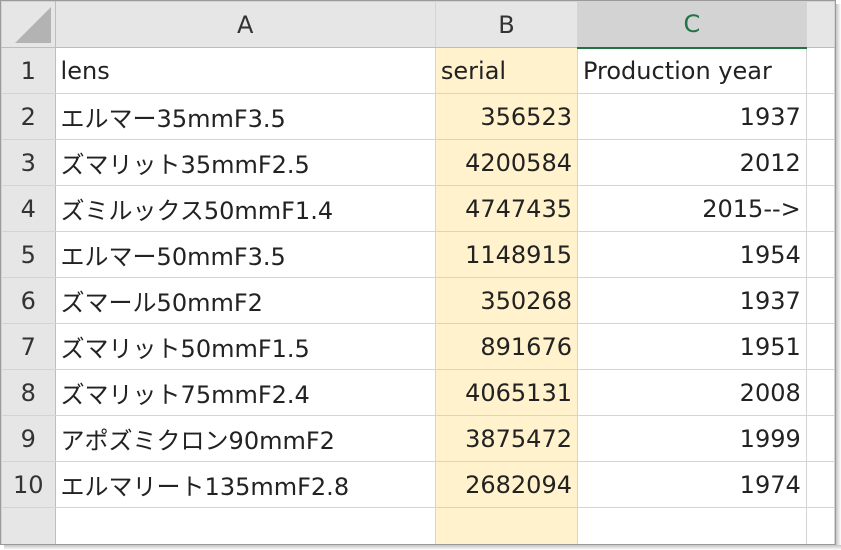 The height and width of the screenshot is (550, 841). What do you see at coordinates (506, 300) in the screenshot?
I see `cell-b: 350268` at bounding box center [506, 300].